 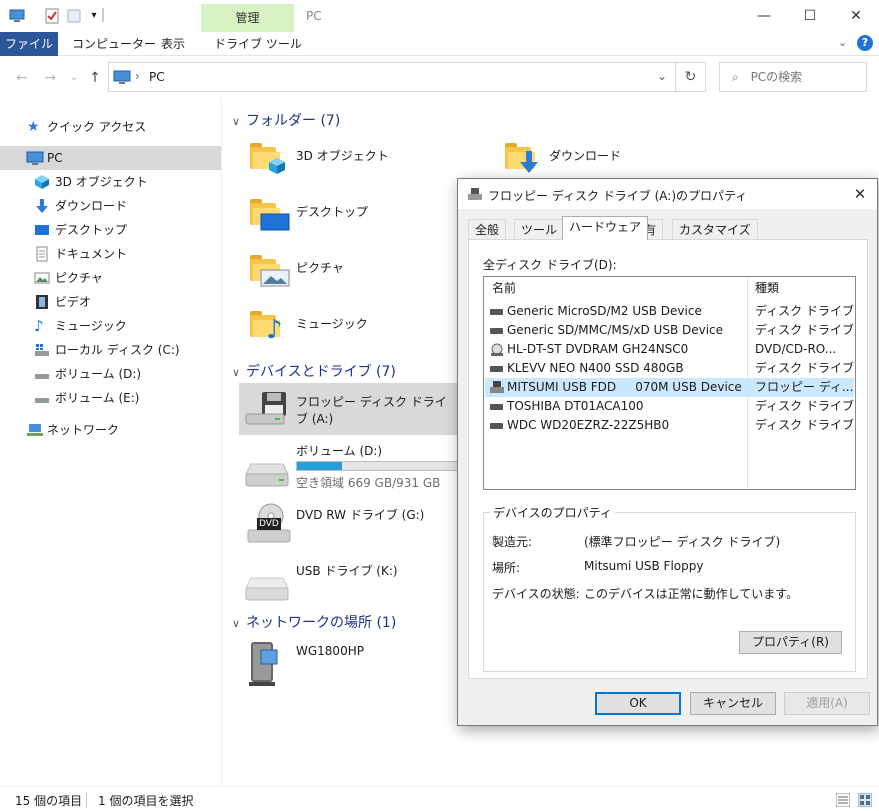 I want to click on sidebar-item-music: ♪ ミュージック, so click(x=110, y=326).